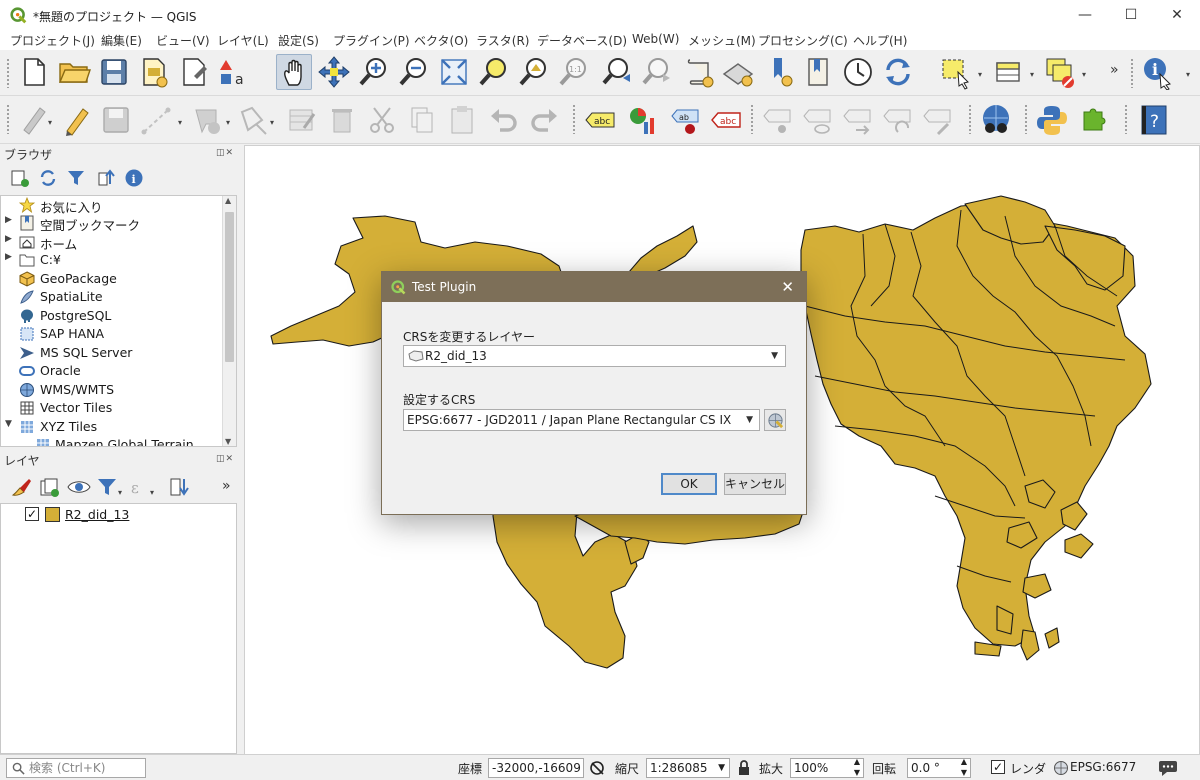  What do you see at coordinates (722, 40) in the screenshot?
I see `menu-mesh: メッシュ(M)` at bounding box center [722, 40].